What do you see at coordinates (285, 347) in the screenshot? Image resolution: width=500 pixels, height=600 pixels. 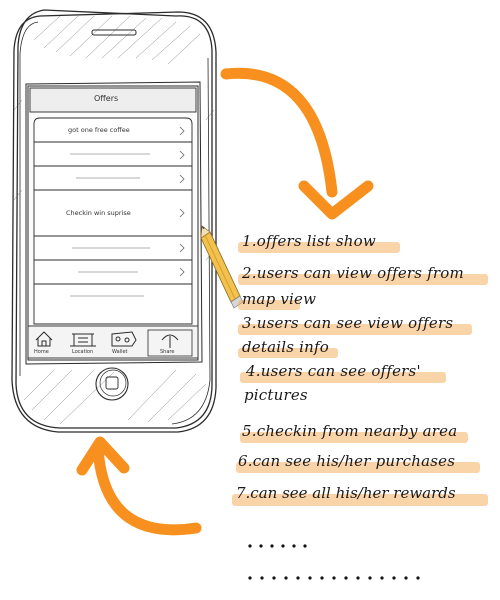 I see `note-3-cont: details info` at bounding box center [285, 347].